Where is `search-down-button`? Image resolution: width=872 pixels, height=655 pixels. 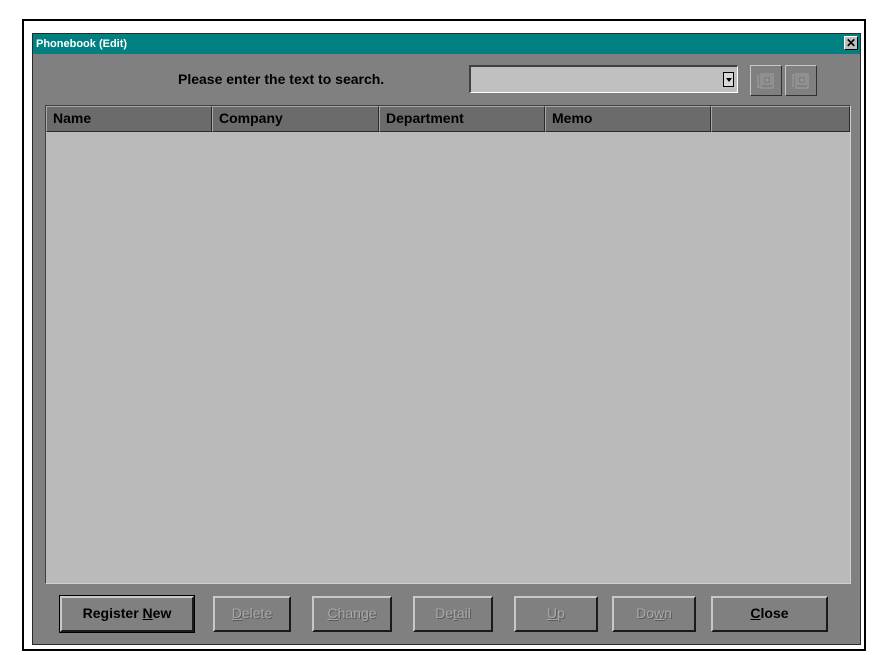
search-down-button is located at coordinates (801, 80).